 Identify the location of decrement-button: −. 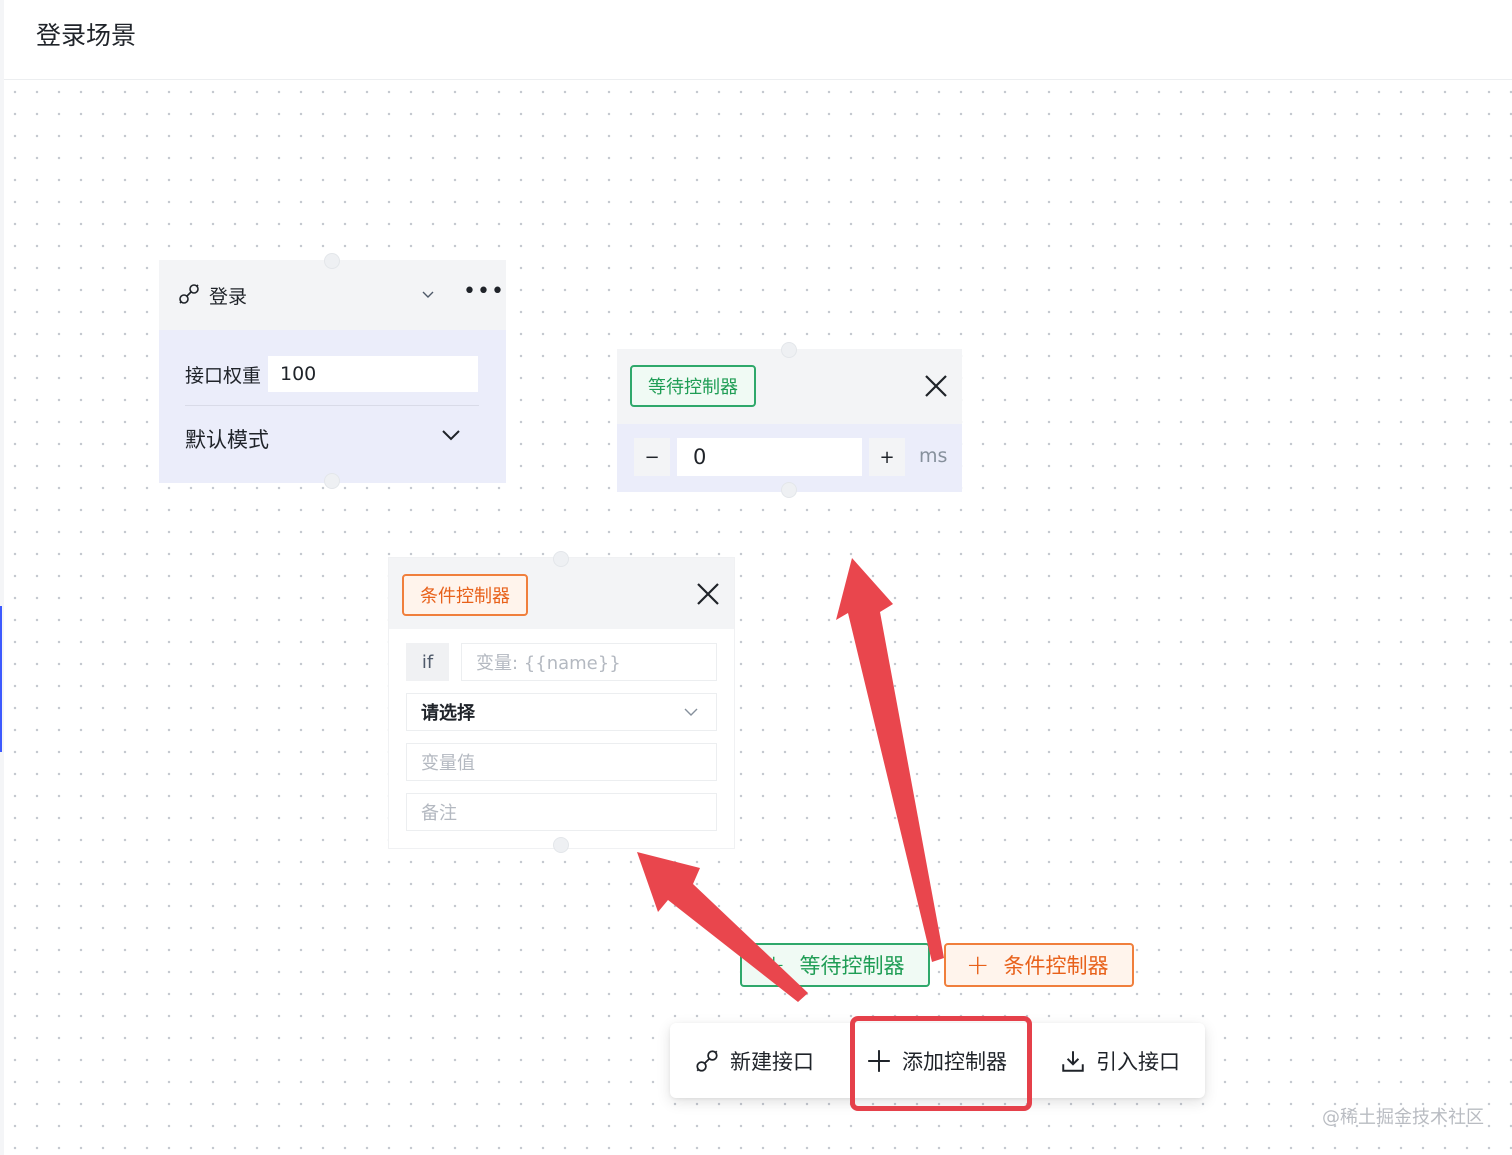
(652, 457).